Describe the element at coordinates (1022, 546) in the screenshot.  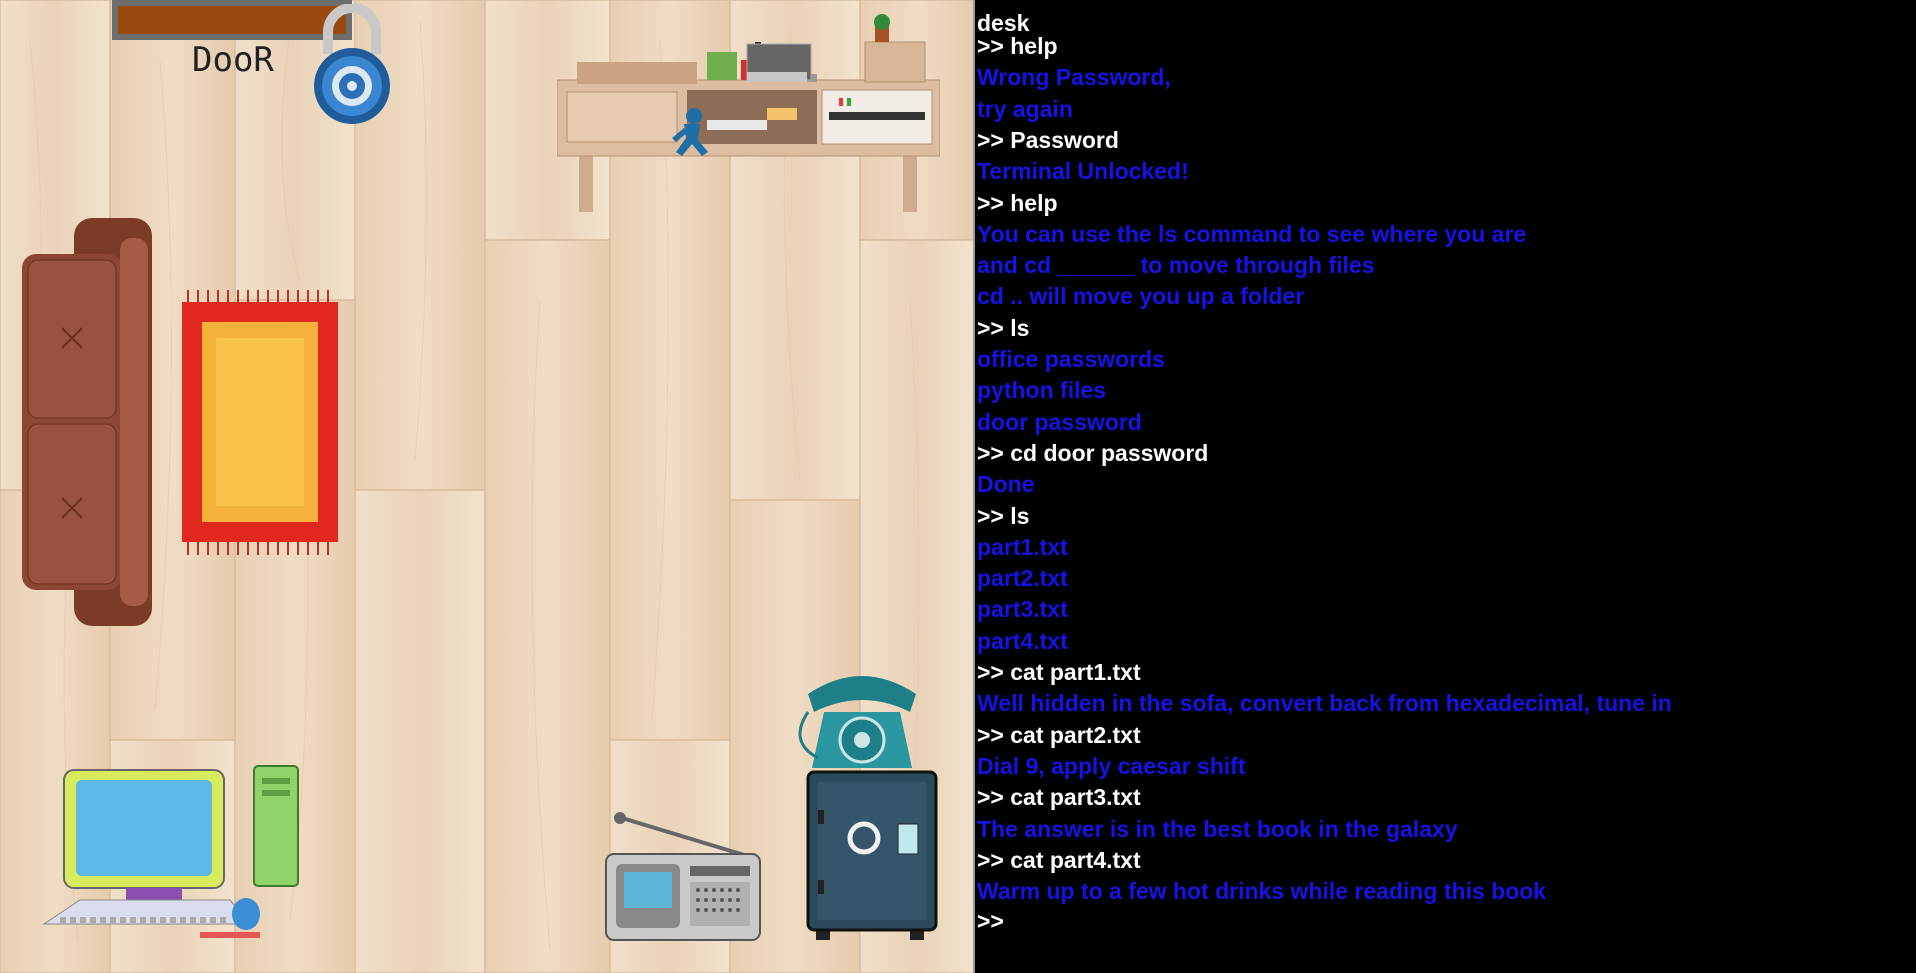
I see `terminal-output-line: part1.txt` at that location.